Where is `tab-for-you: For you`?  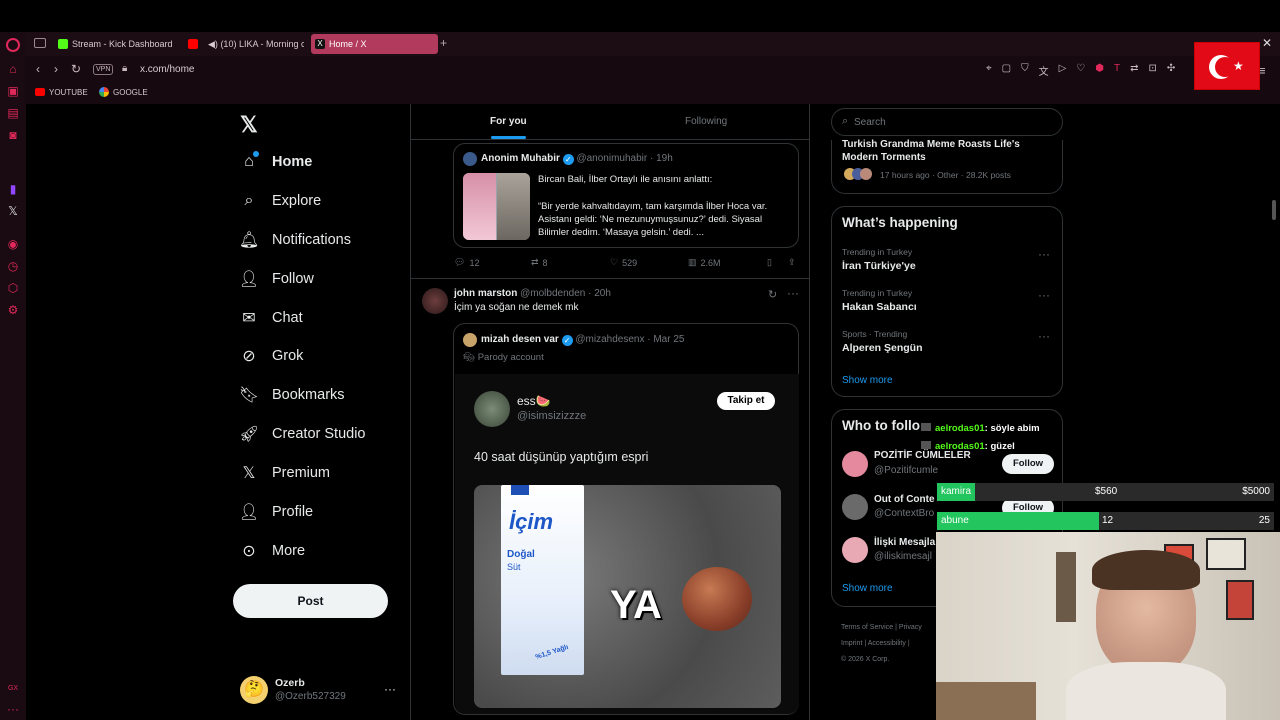
tab-for-you: For you is located at coordinates (508, 121).